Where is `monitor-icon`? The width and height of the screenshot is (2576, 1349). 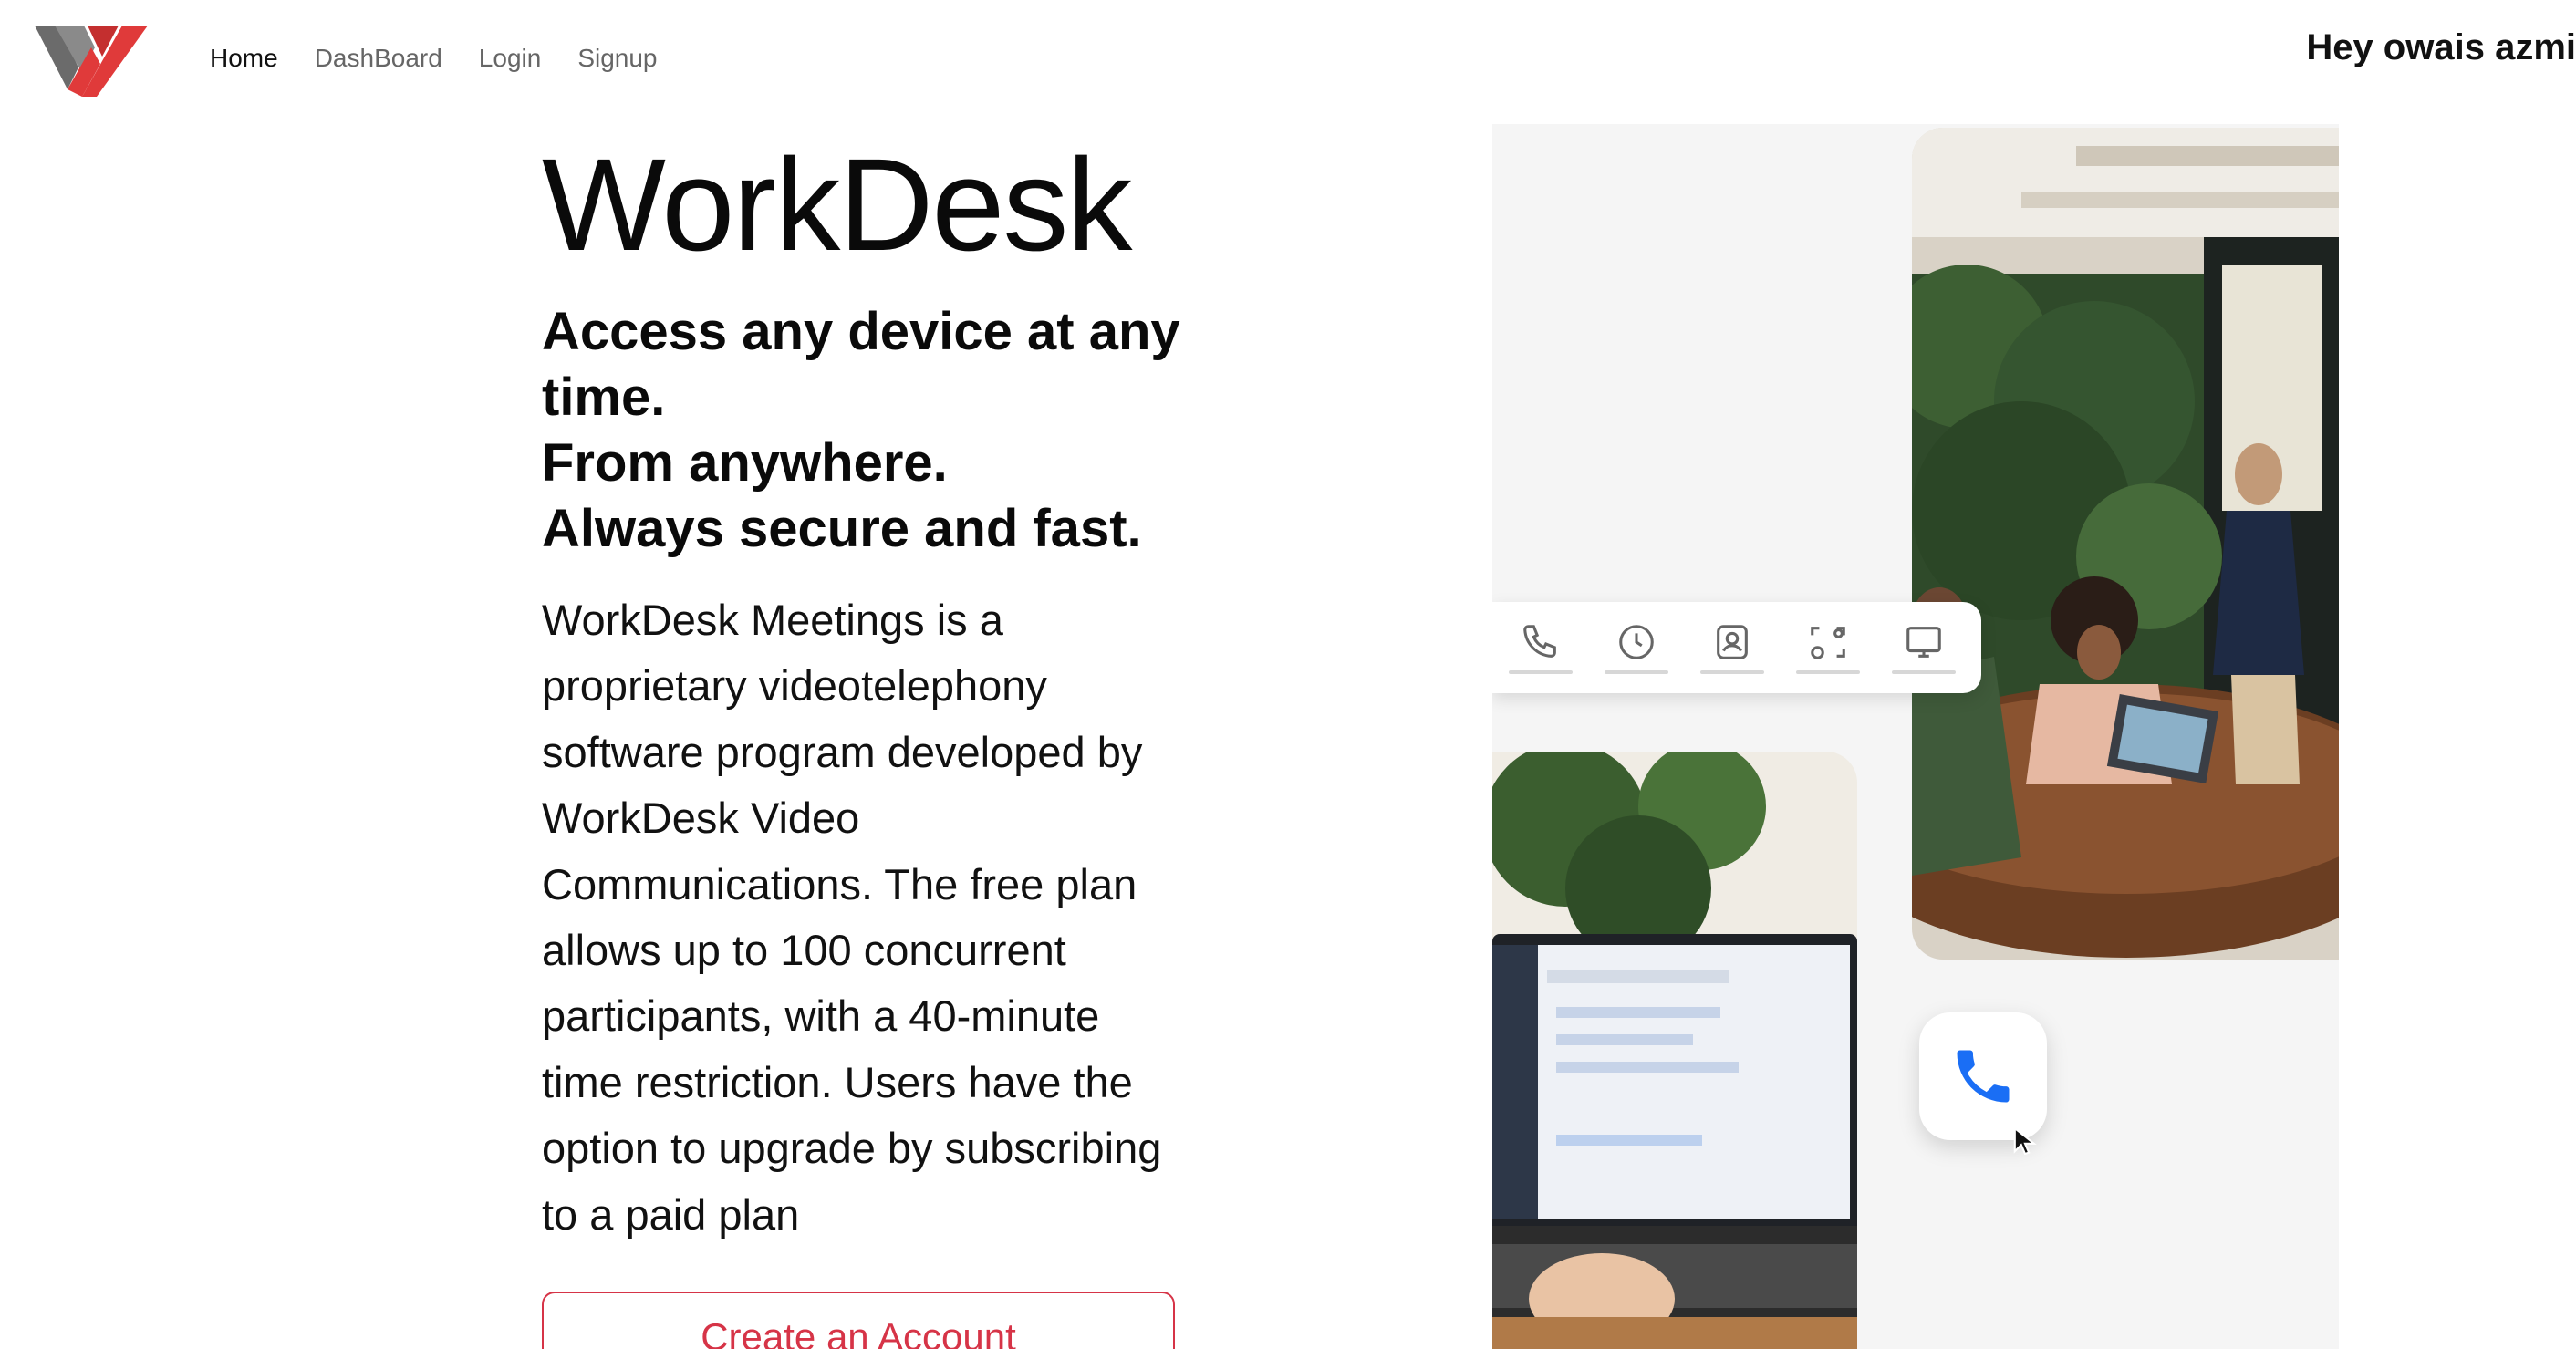
monitor-icon is located at coordinates (1924, 648).